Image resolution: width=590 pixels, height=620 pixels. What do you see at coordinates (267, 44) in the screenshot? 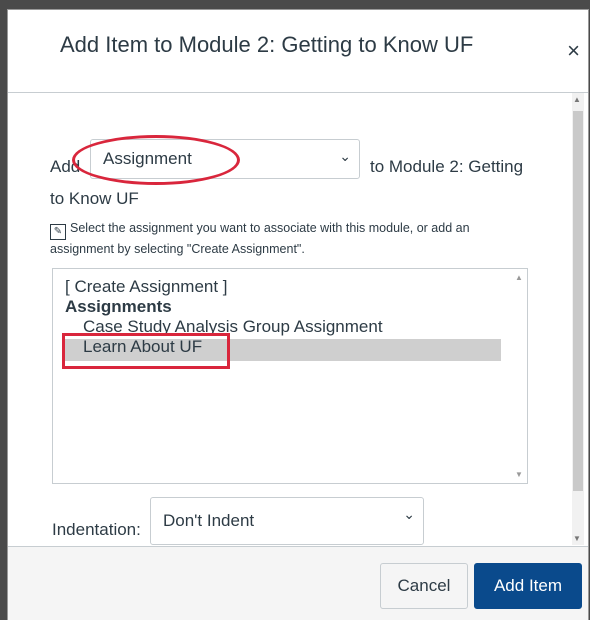
I see `dialog-title: Add Item to Module 2: Getting to Know UF` at bounding box center [267, 44].